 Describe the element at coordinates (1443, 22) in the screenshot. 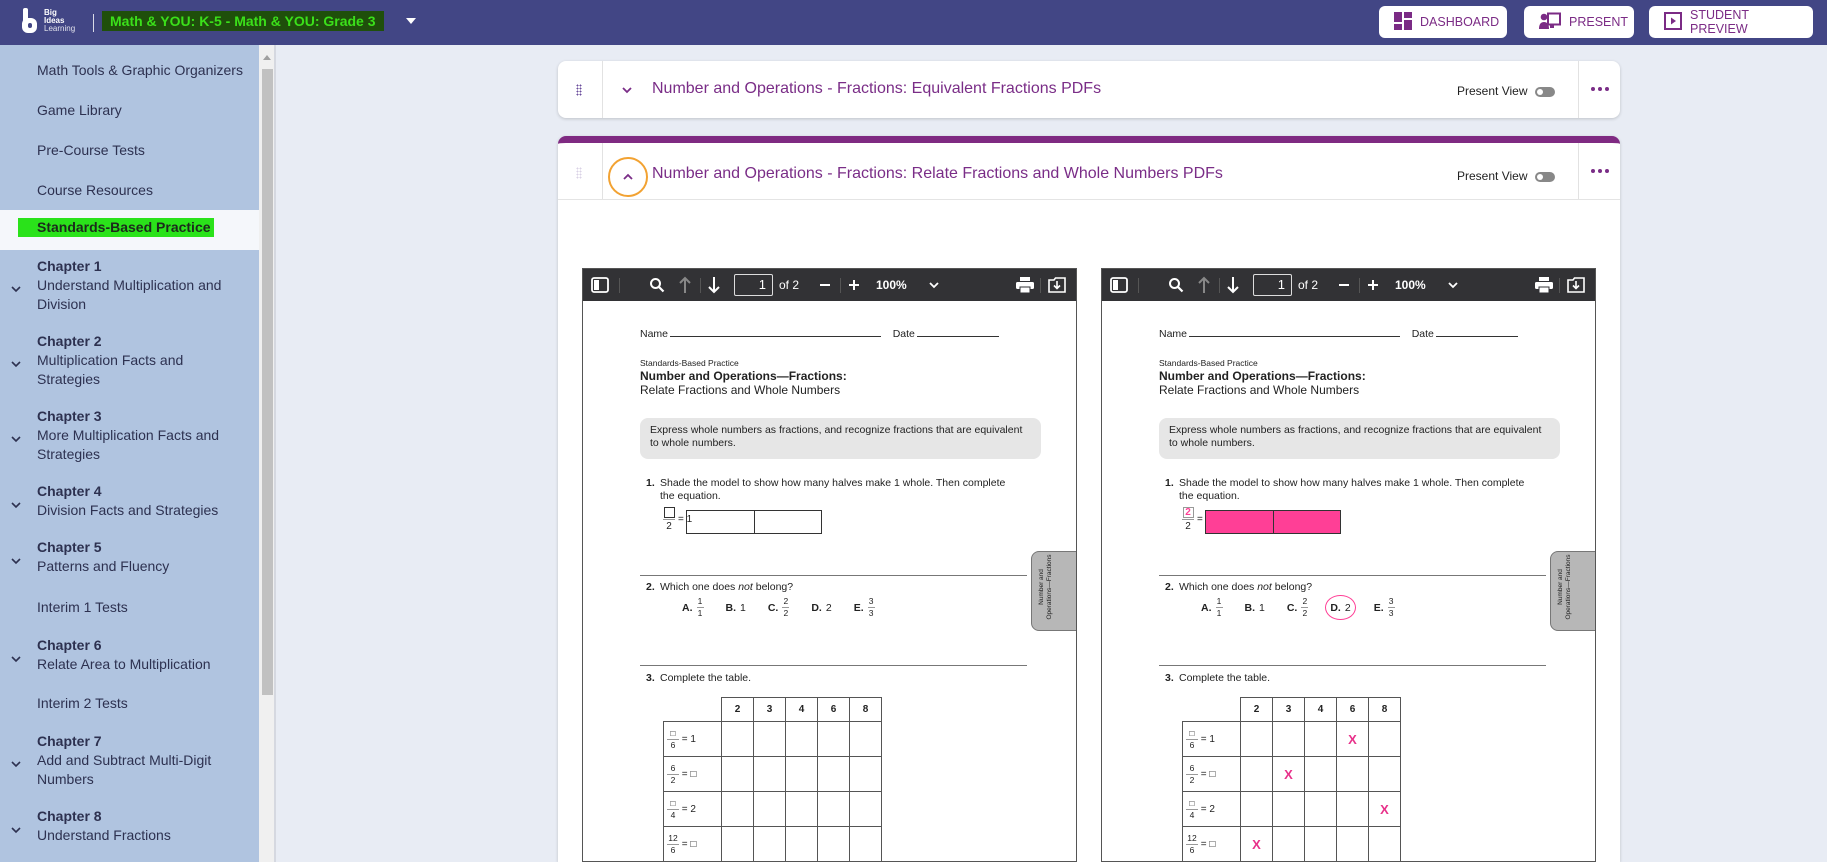

I see `dashboard-button: DASHBOARD` at that location.